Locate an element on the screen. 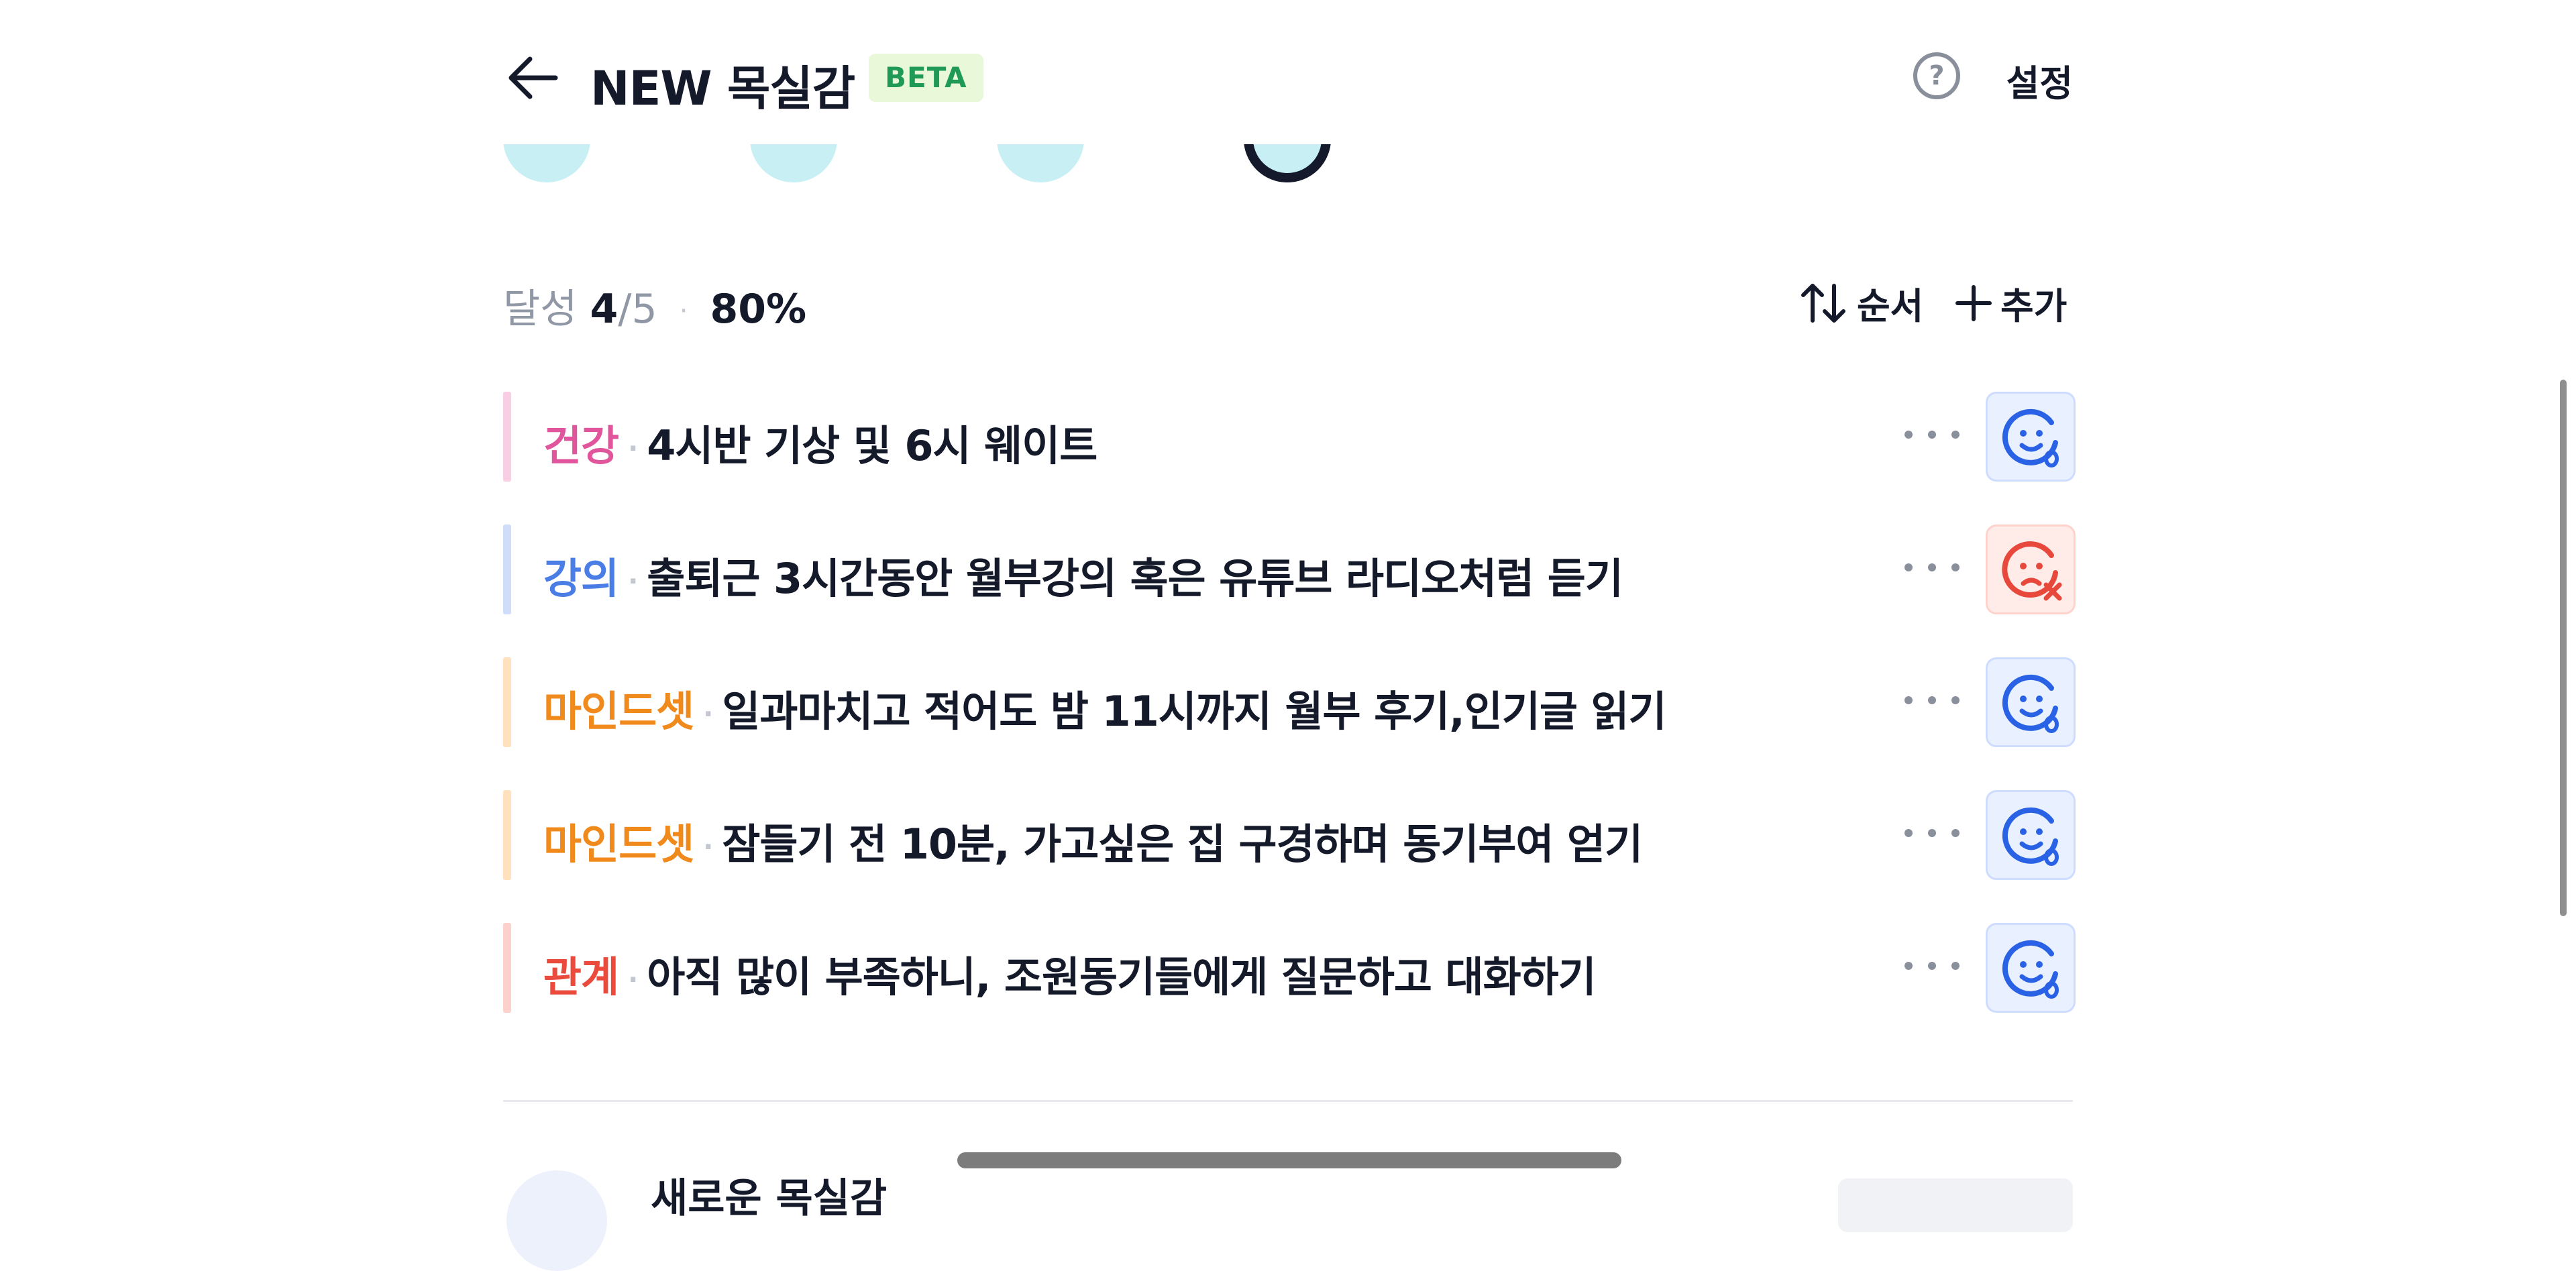 This screenshot has height=1271, width=2576. add-label: 추가 is located at coordinates (2034, 306).